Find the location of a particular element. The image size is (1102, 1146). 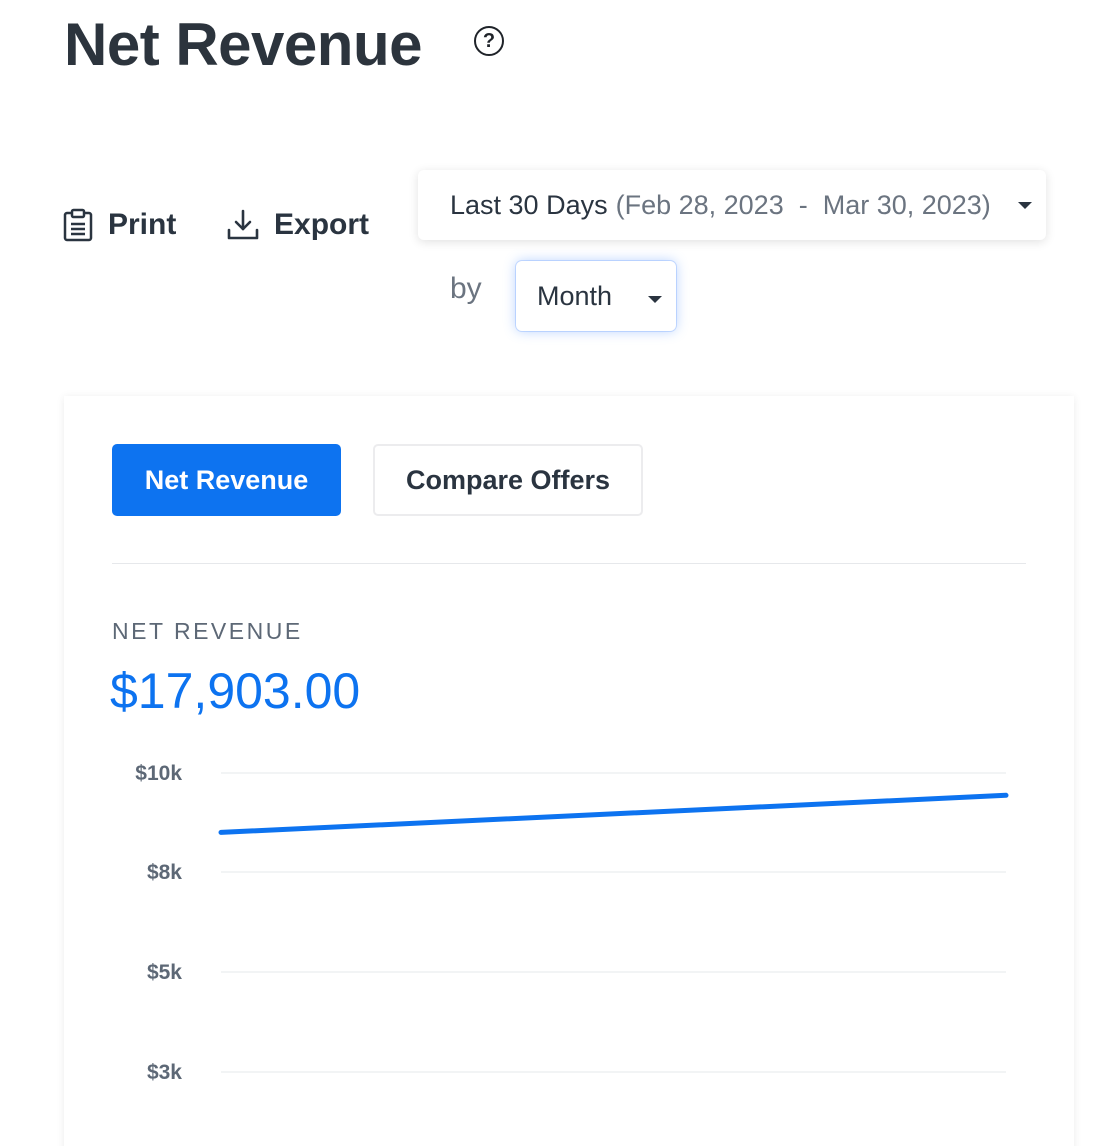

metric-label: NET REVENUE is located at coordinates (207, 631).